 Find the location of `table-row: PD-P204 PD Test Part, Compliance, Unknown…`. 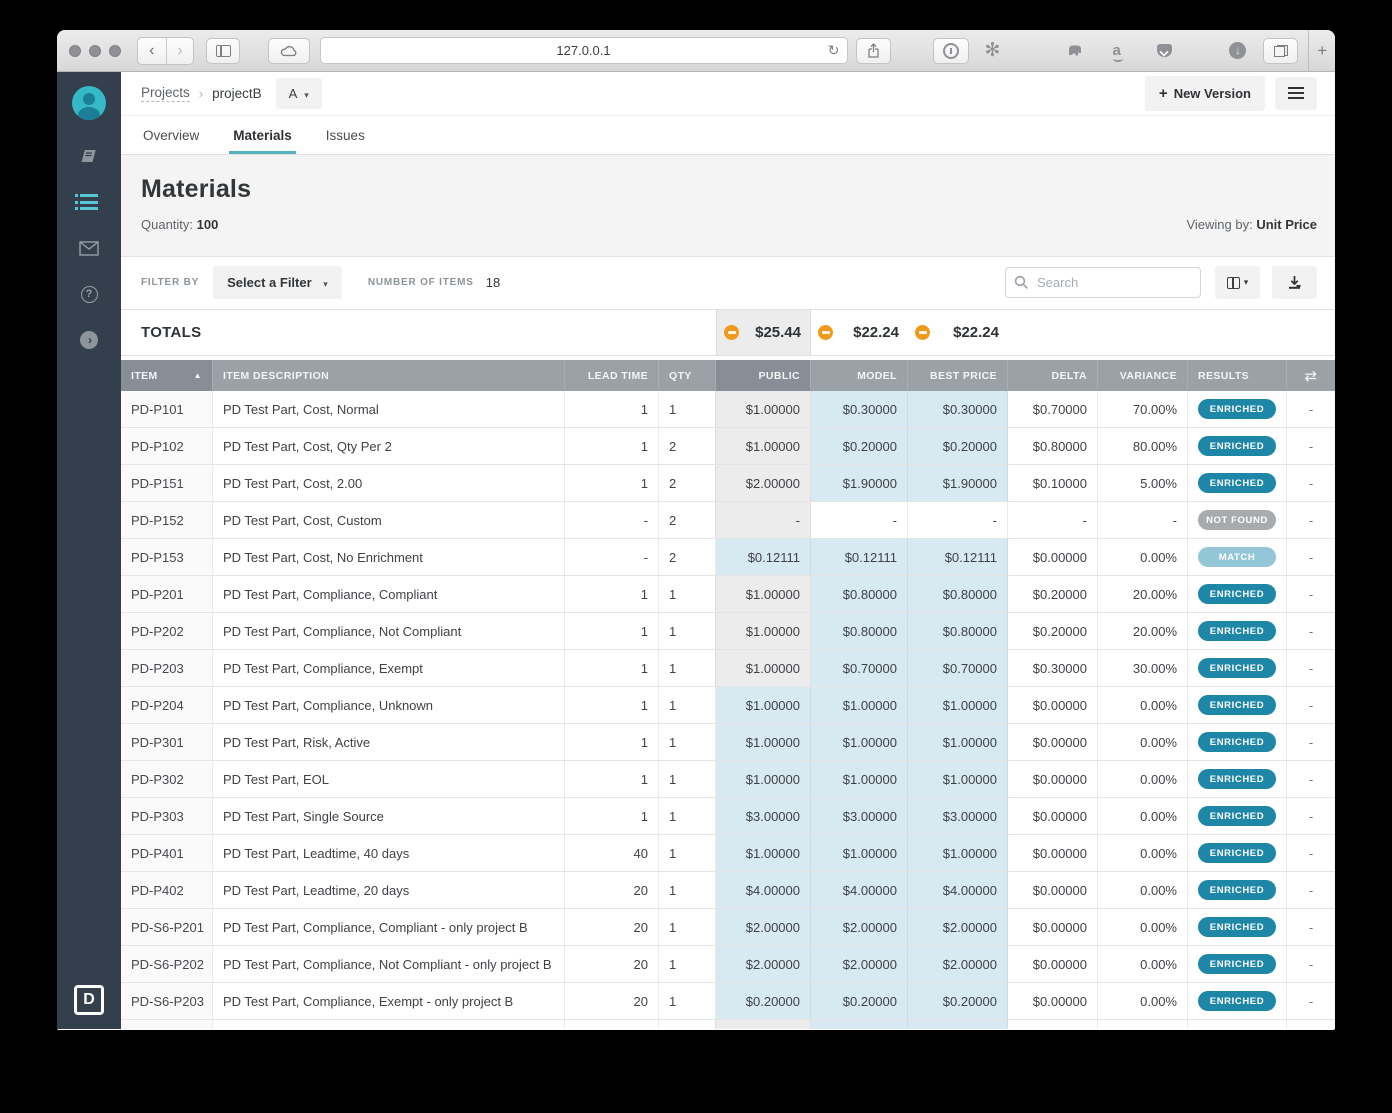

table-row: PD-P204 PD Test Part, Compliance, Unknown… is located at coordinates (728, 706).